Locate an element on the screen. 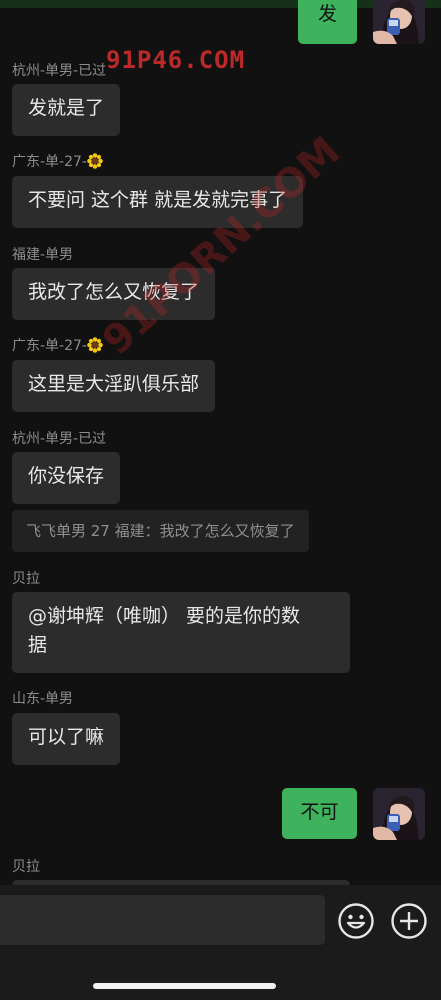  watermark-header-text: 91P46.COM is located at coordinates (176, 60).